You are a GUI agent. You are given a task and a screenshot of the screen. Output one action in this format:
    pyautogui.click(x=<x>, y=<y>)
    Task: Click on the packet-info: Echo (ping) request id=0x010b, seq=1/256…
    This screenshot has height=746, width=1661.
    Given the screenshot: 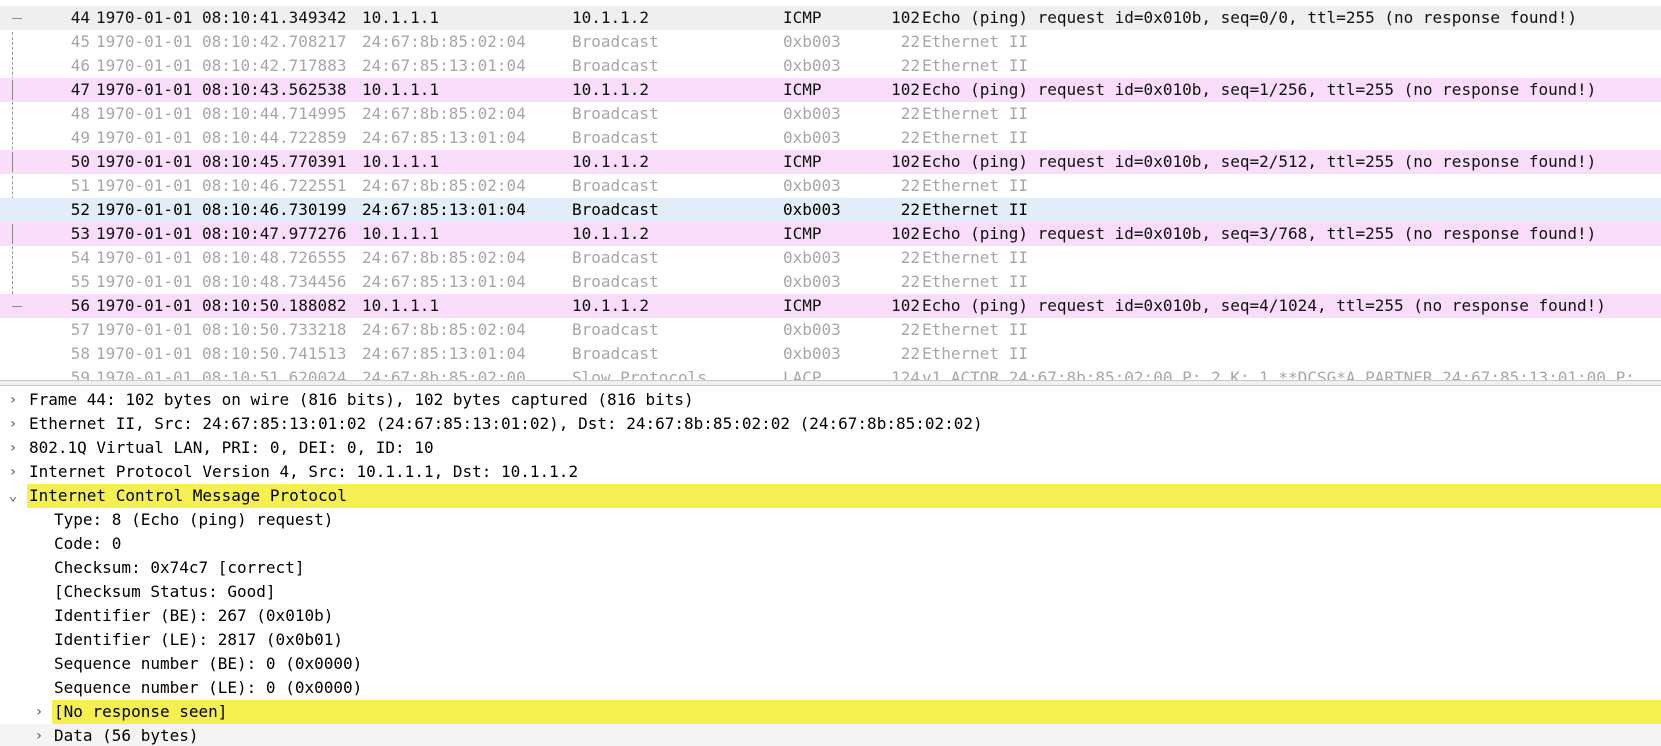 What is the action you would take?
    pyautogui.click(x=1259, y=89)
    